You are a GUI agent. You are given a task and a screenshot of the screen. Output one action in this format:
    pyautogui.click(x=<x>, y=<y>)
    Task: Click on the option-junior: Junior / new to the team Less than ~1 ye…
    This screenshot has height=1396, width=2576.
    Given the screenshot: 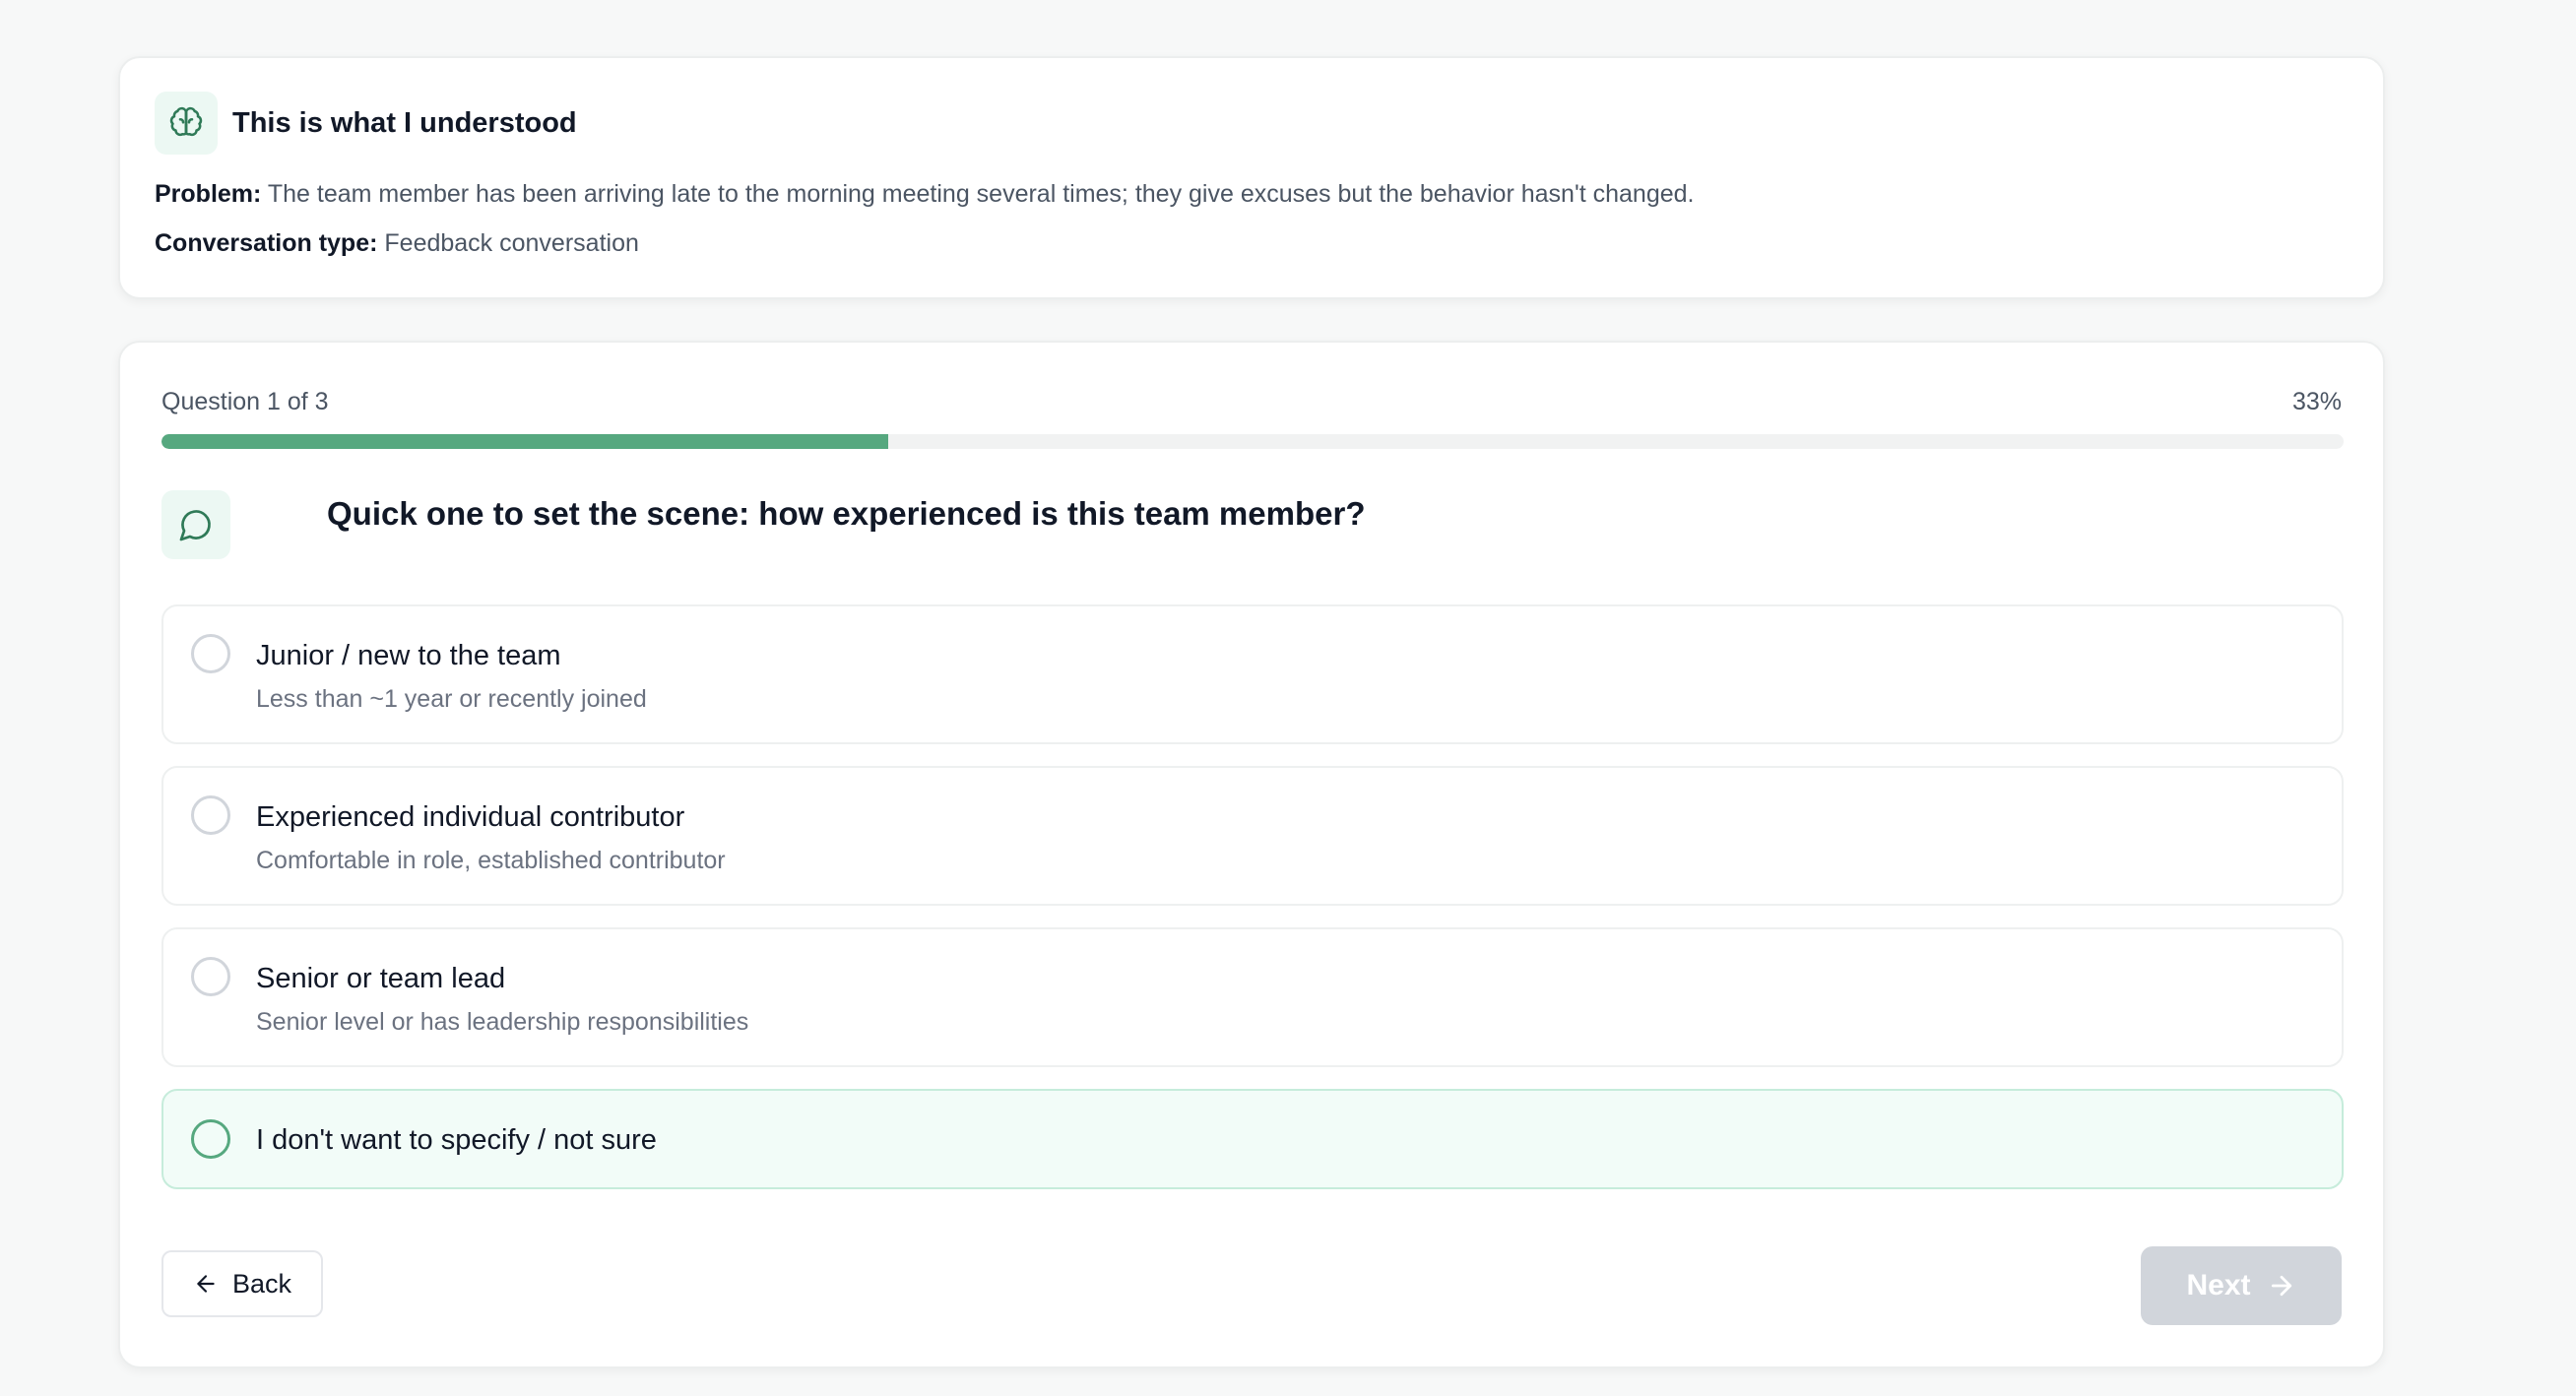 What is the action you would take?
    pyautogui.click(x=1252, y=674)
    